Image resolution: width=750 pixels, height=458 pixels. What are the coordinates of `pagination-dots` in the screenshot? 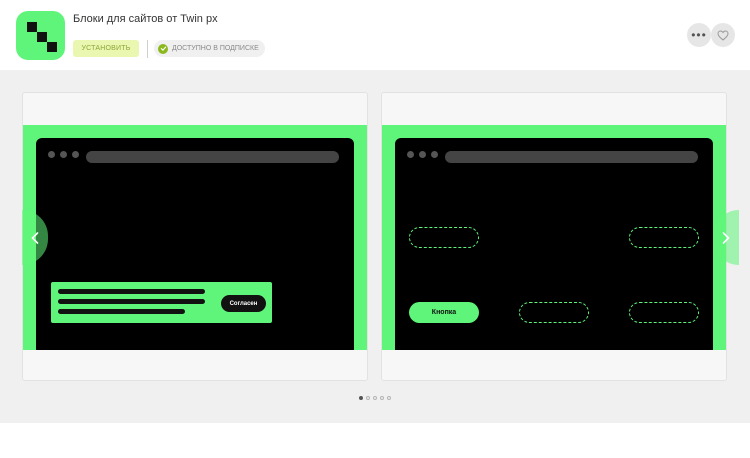 It's located at (375, 398).